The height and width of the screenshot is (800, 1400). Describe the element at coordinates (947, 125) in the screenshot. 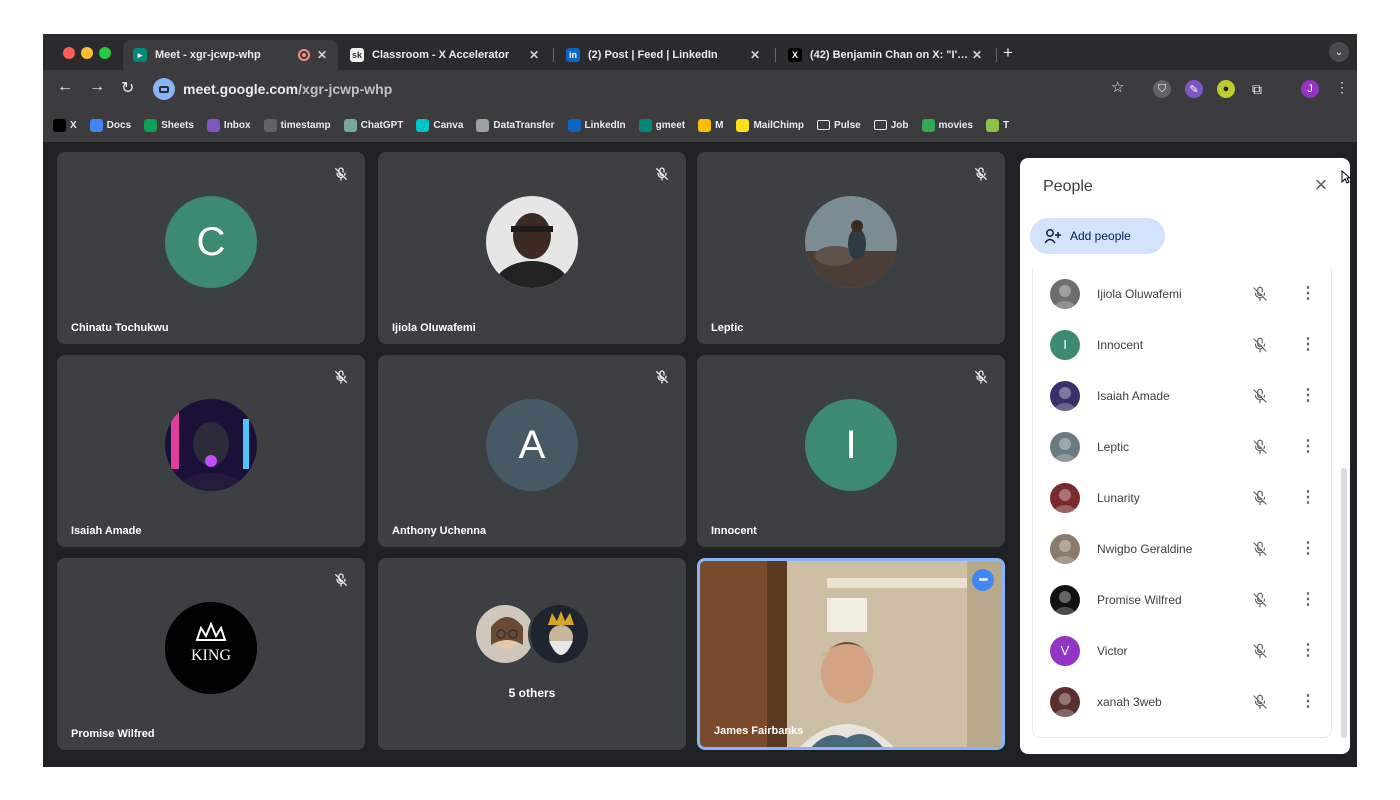

I see `bookmark-movies: movies` at that location.